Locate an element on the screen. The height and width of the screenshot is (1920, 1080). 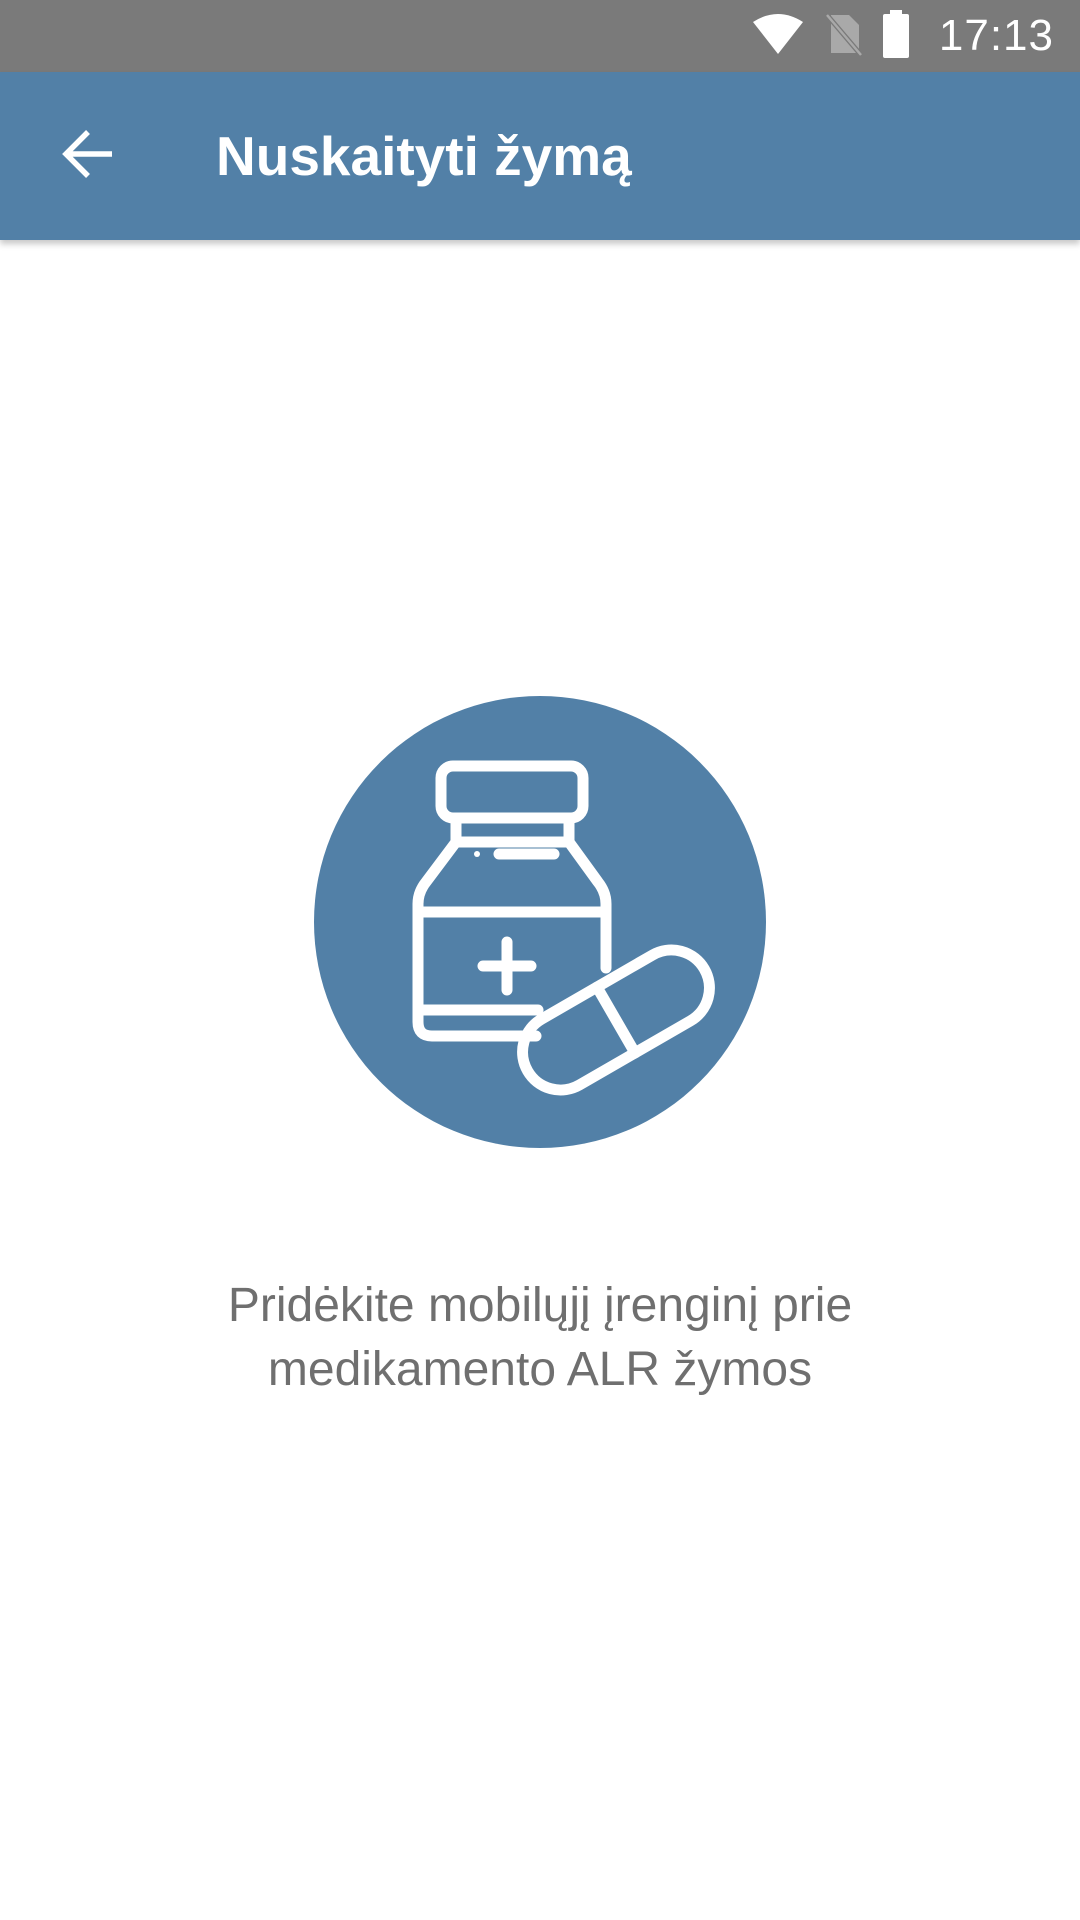
status-bar: 17:13 is located at coordinates (540, 36).